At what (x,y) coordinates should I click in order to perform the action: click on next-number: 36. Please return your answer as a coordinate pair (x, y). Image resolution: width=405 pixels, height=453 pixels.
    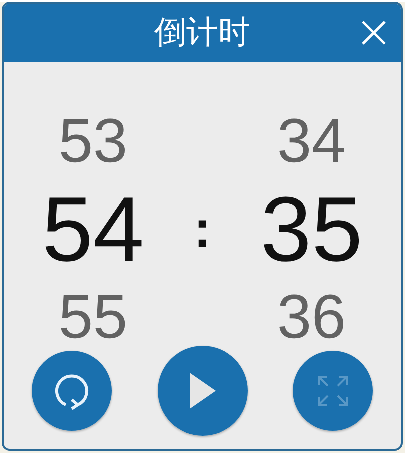
    Looking at the image, I should click on (311, 318).